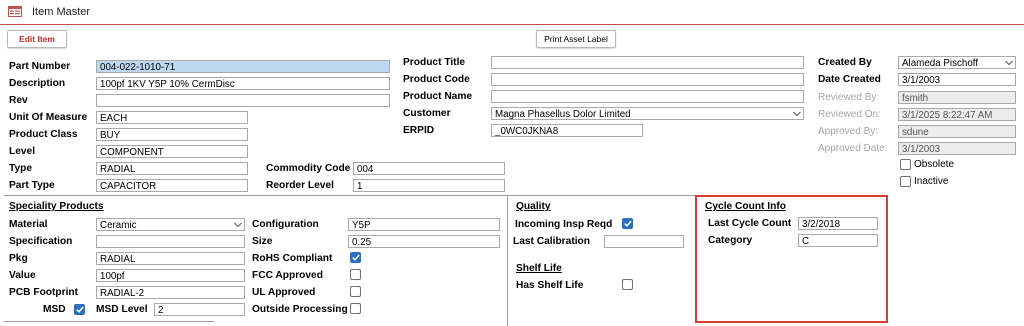 Image resolution: width=1024 pixels, height=326 pixels. Describe the element at coordinates (170, 275) in the screenshot. I see `value-field: 100pf` at that location.